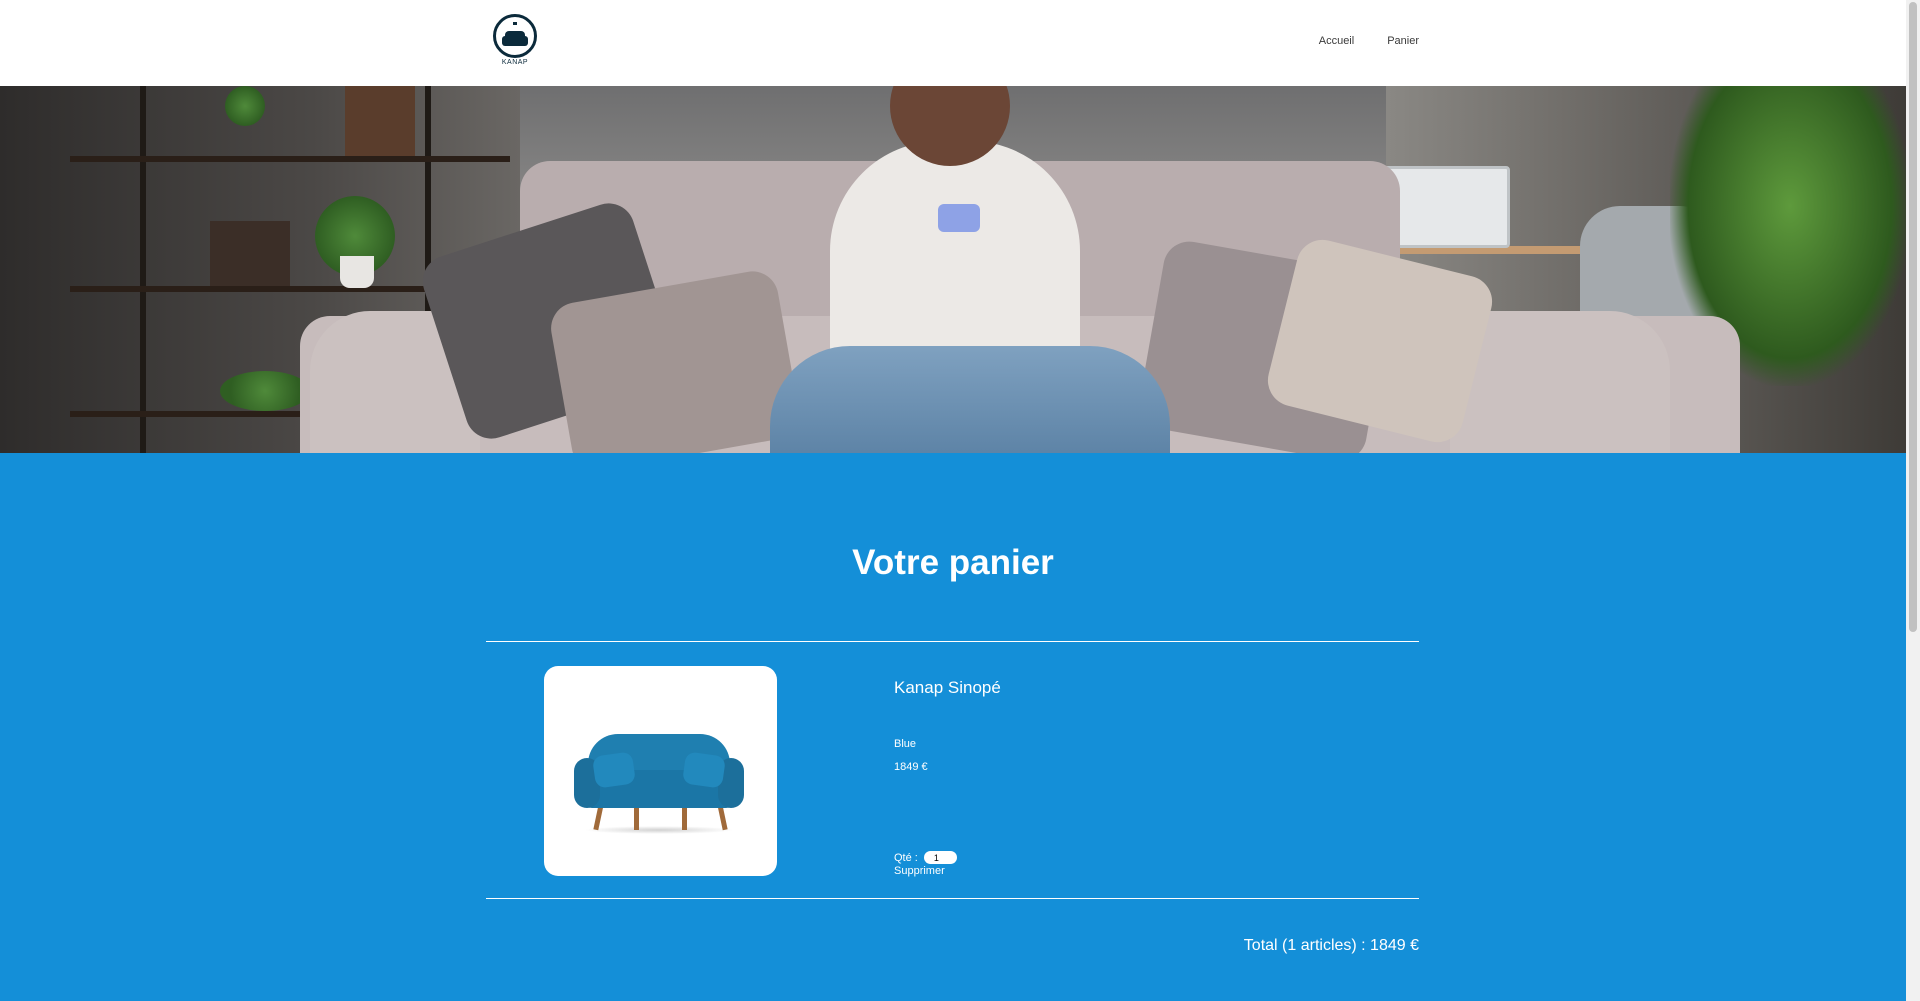 This screenshot has height=1001, width=1920. I want to click on delete-item-button: Supprimer, so click(919, 871).